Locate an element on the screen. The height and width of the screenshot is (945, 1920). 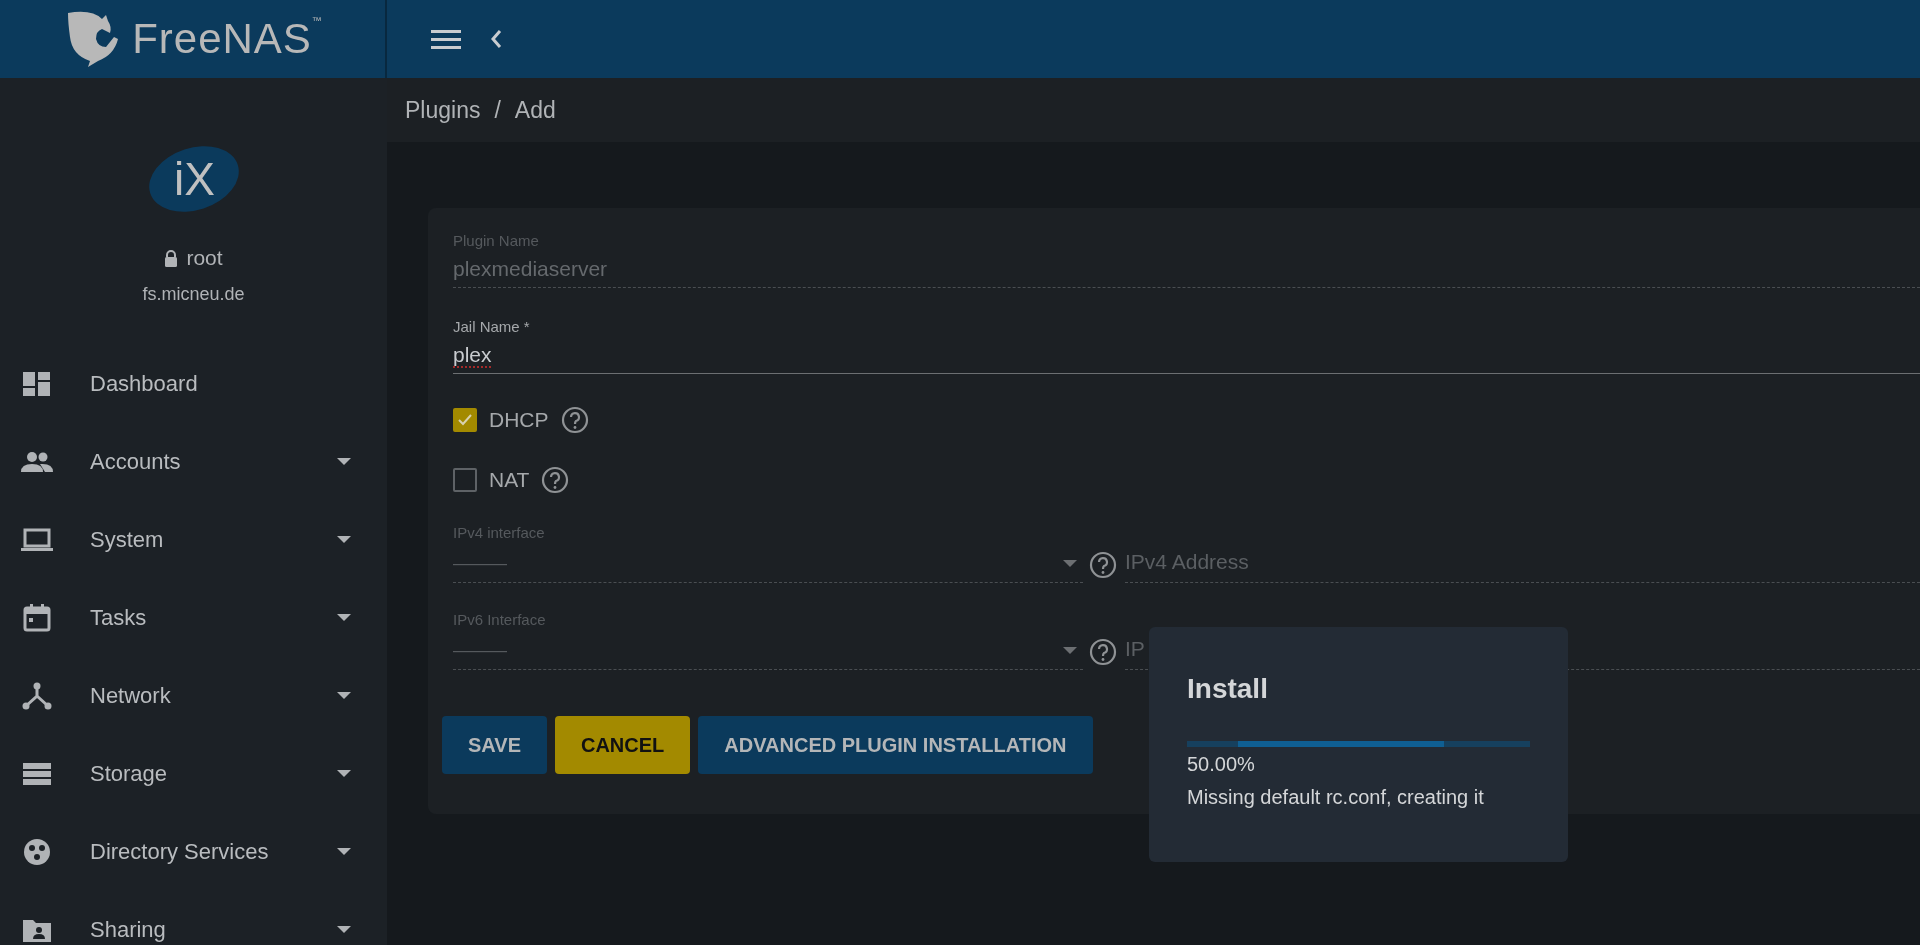
sidebar-item: Sharing is located at coordinates (193, 918).